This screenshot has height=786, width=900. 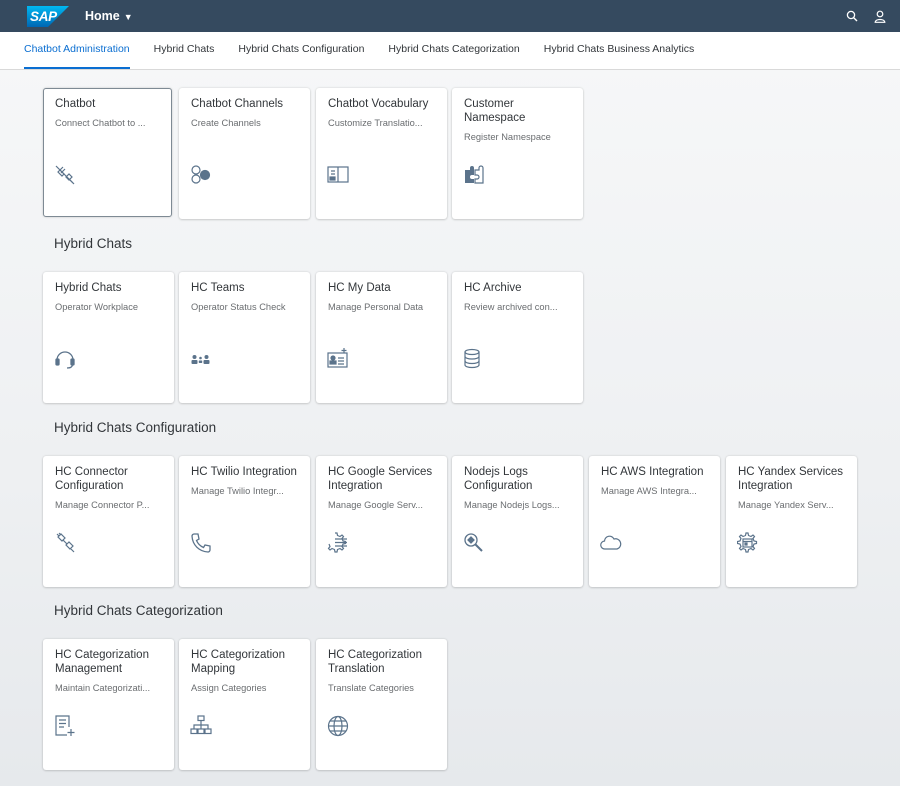 What do you see at coordinates (138, 610) in the screenshot?
I see `section-title-hybrid-chats-categorization: Hybrid Chats Categorization` at bounding box center [138, 610].